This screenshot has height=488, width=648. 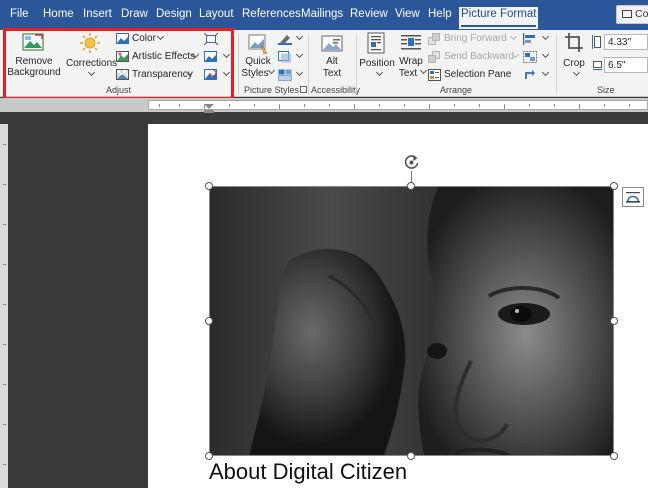 What do you see at coordinates (285, 57) in the screenshot?
I see `picture-effects-icon` at bounding box center [285, 57].